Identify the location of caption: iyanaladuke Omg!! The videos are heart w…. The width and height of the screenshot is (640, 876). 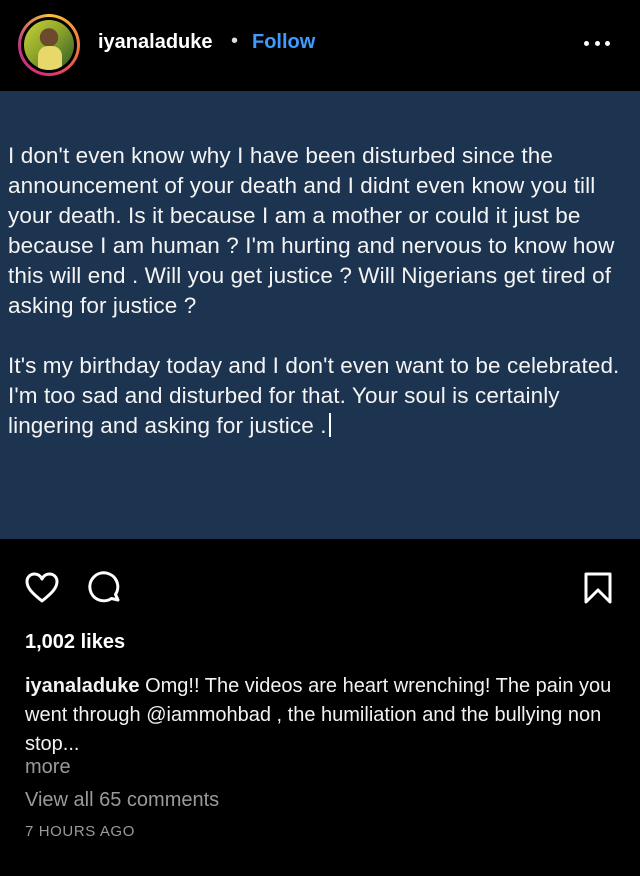
(320, 715).